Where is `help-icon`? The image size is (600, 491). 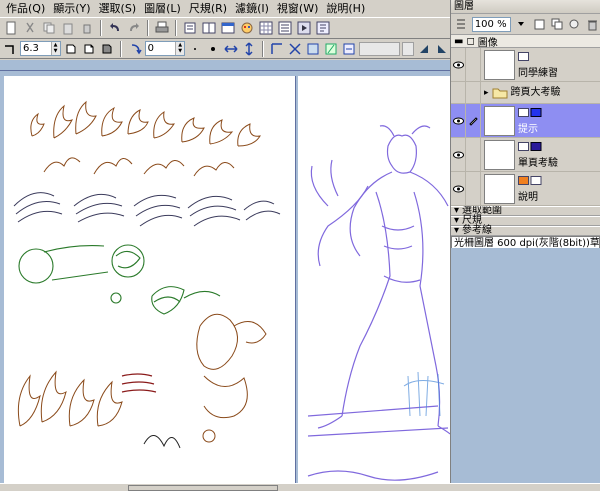 help-icon is located at coordinates (323, 28).